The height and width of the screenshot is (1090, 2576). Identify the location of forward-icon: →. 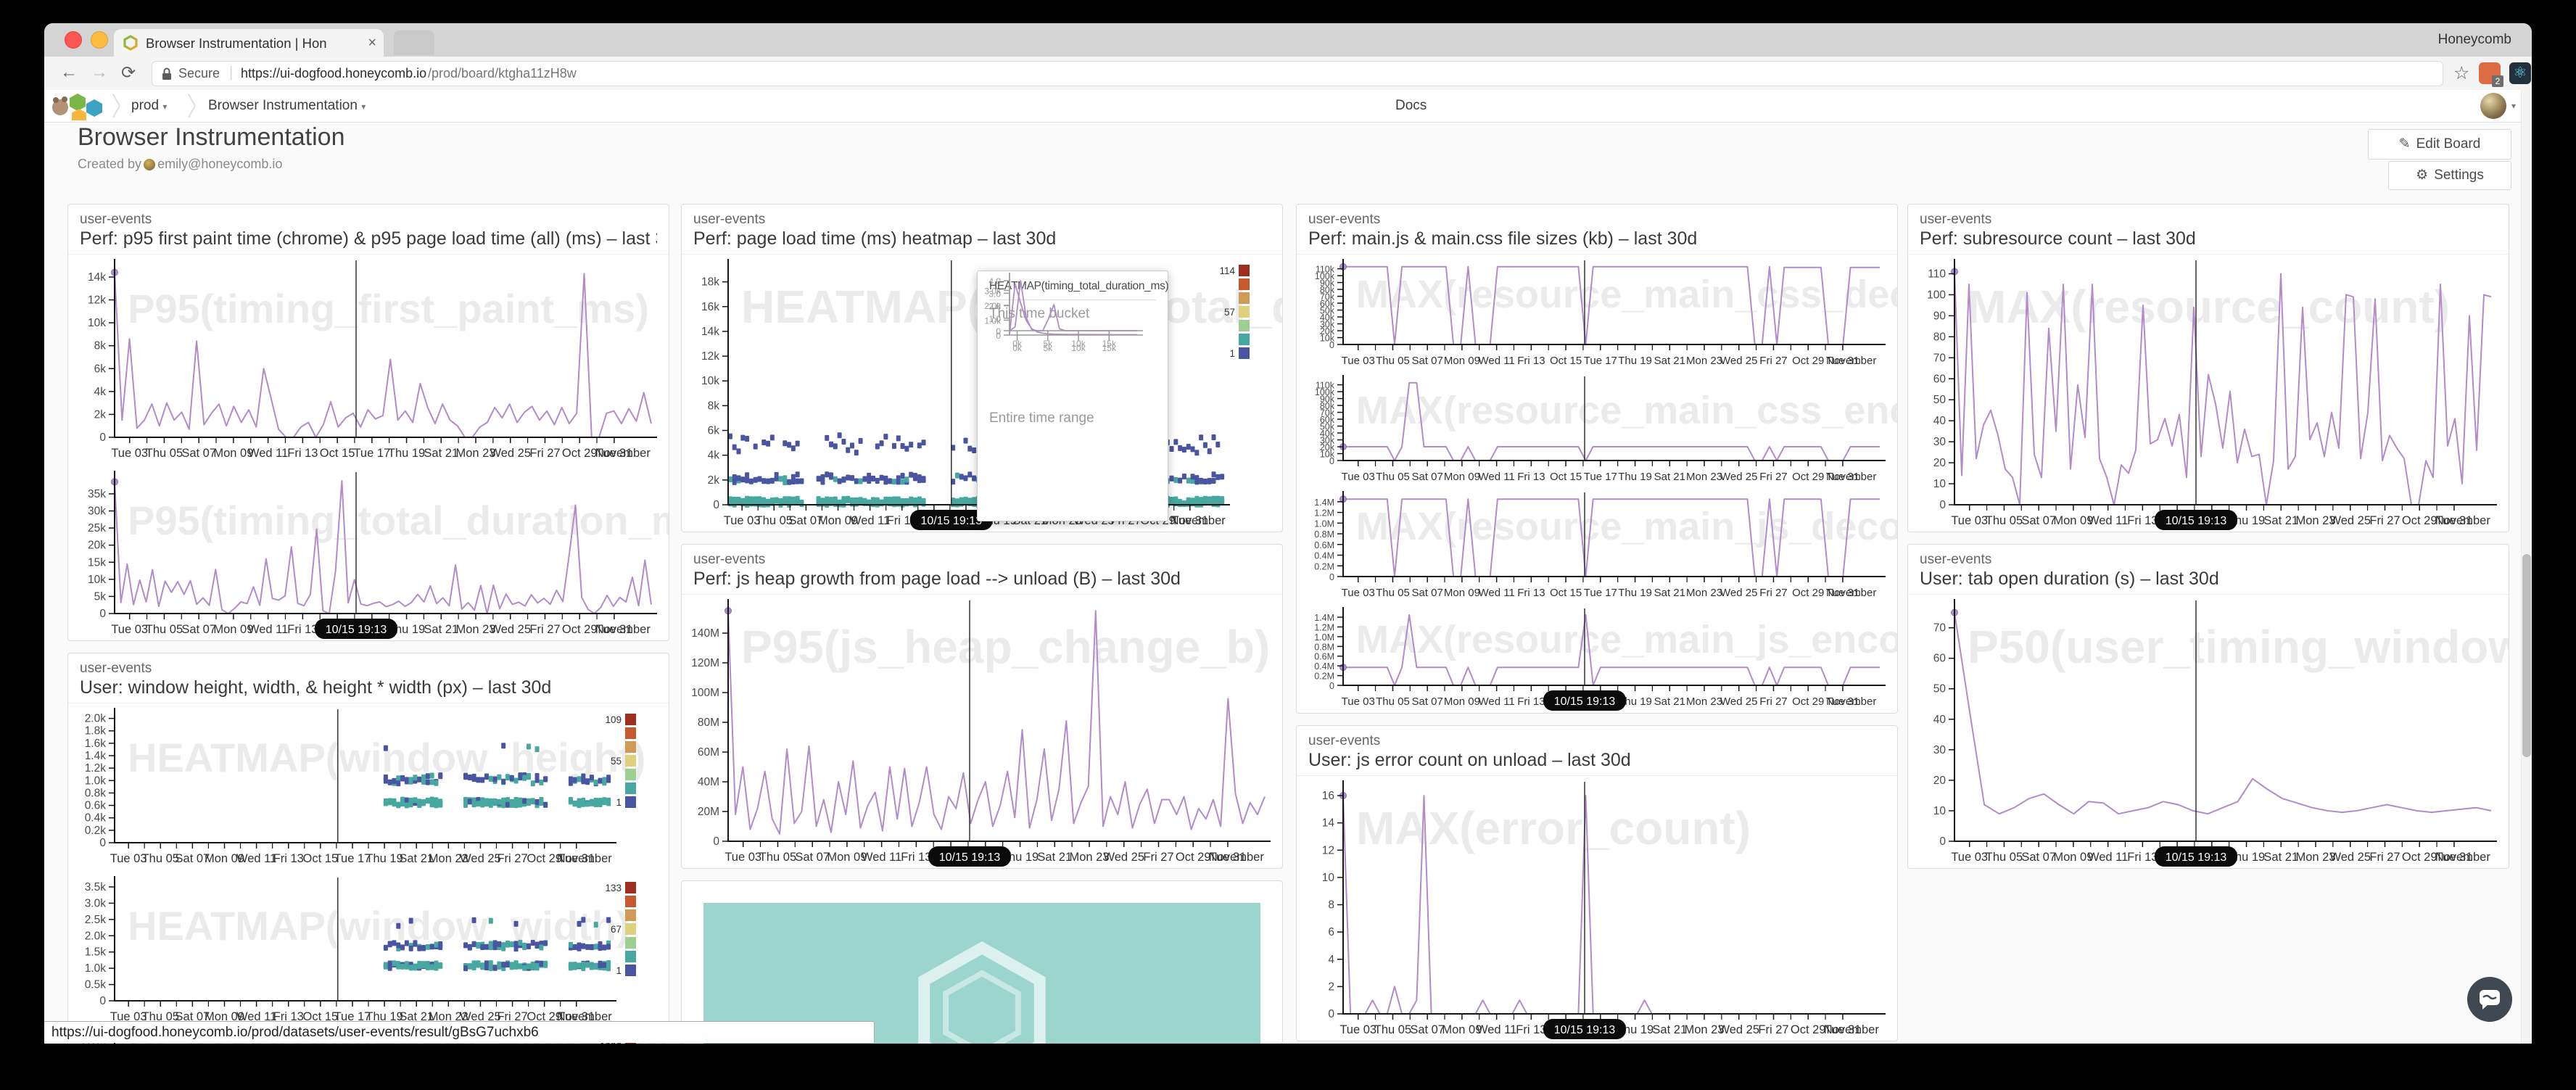
(99, 72).